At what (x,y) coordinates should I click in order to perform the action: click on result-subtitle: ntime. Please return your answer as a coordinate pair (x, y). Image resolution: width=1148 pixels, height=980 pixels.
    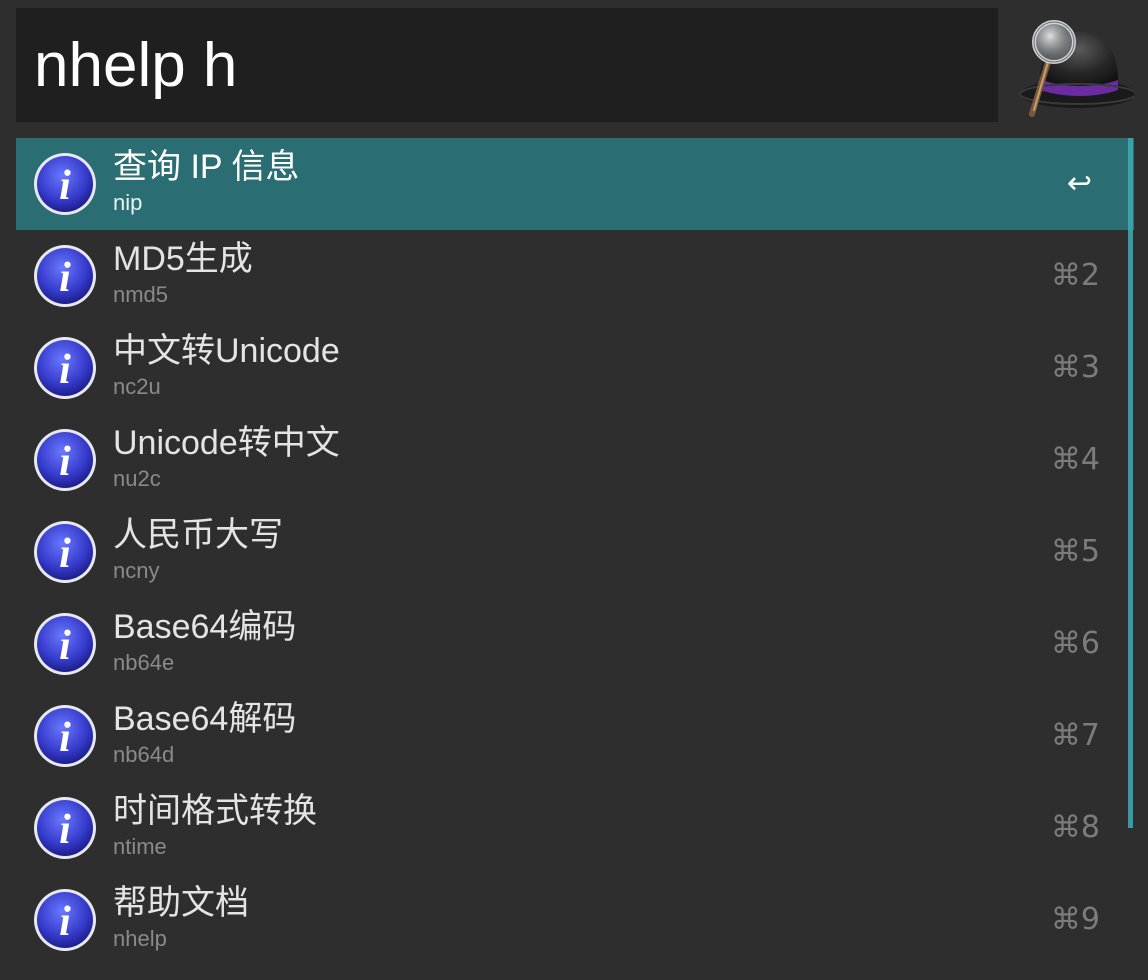
    Looking at the image, I should click on (140, 846).